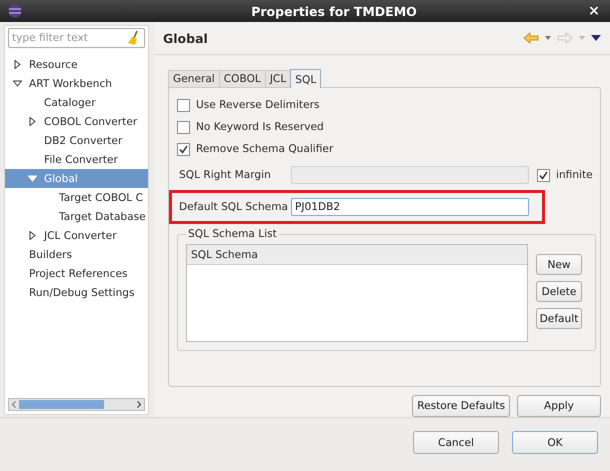  What do you see at coordinates (76, 273) in the screenshot?
I see `tree-item: Project References` at bounding box center [76, 273].